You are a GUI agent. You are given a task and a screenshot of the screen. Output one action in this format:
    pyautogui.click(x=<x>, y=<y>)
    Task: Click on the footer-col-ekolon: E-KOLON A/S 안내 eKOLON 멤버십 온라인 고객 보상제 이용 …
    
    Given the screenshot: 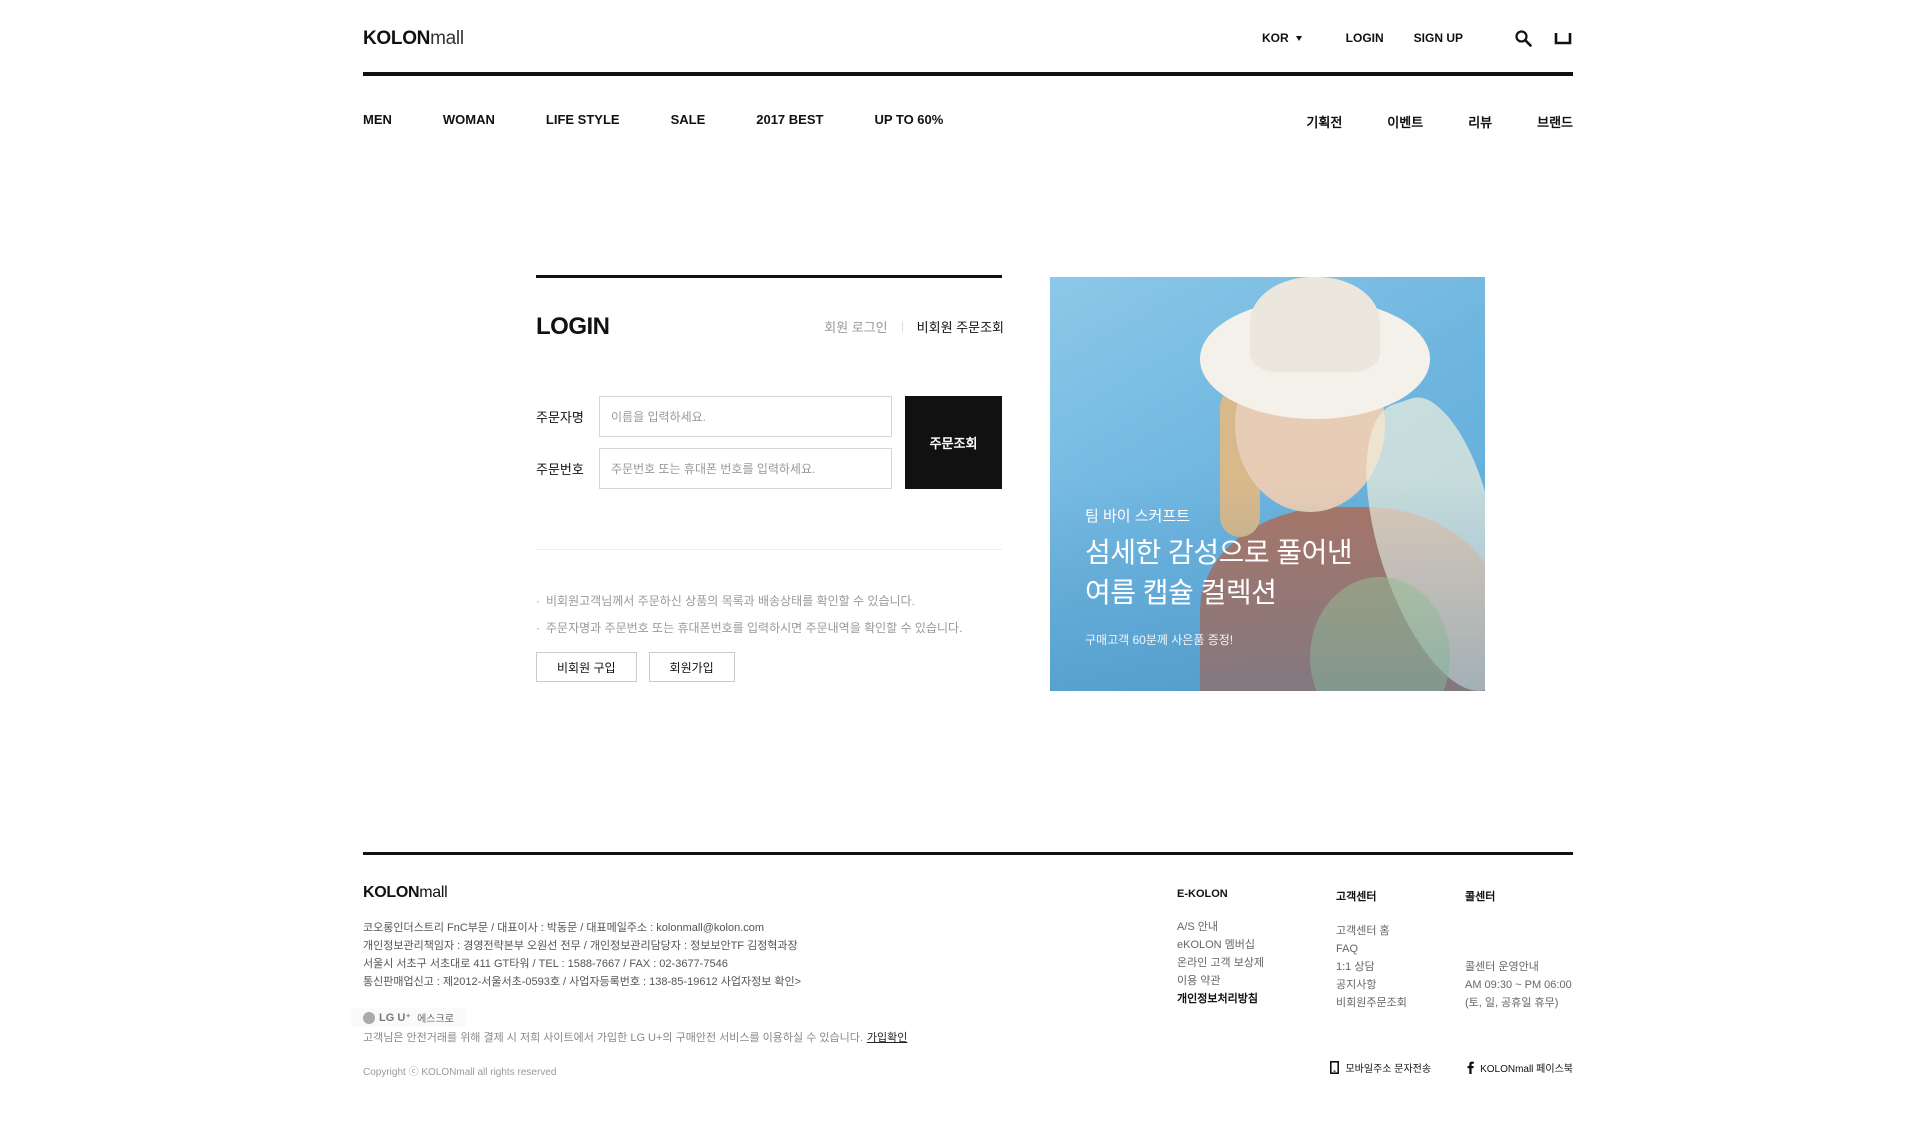 What is the action you would take?
    pyautogui.click(x=1220, y=948)
    